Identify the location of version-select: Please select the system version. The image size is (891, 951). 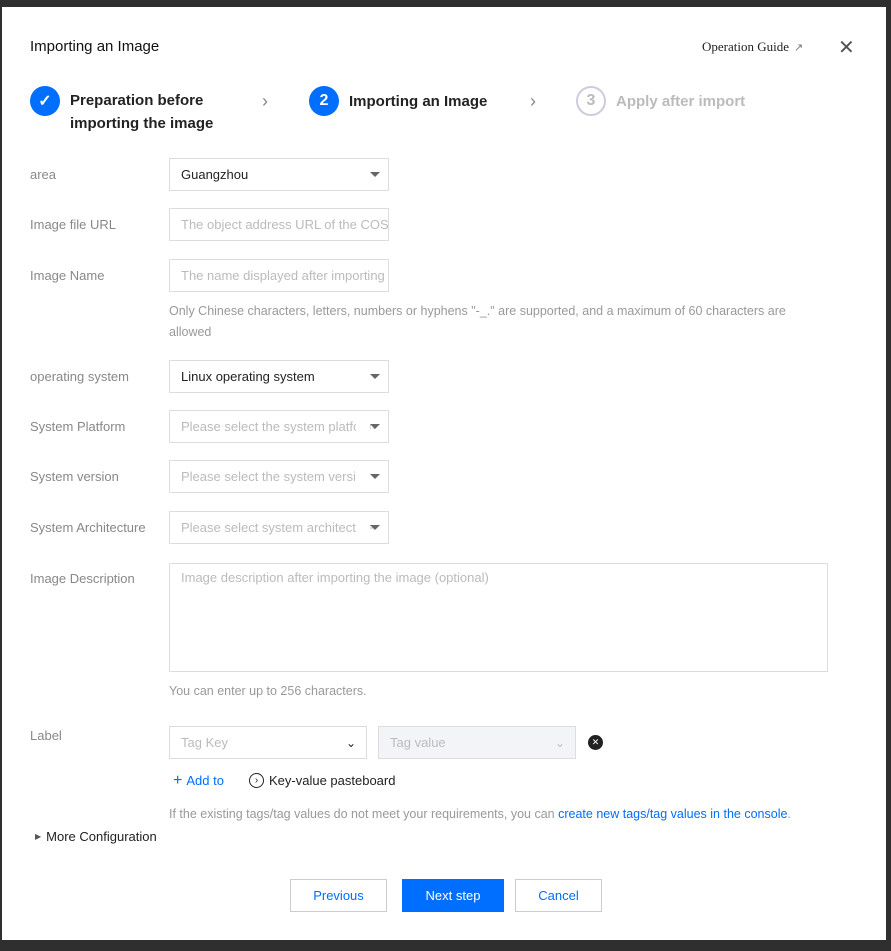
(279, 476).